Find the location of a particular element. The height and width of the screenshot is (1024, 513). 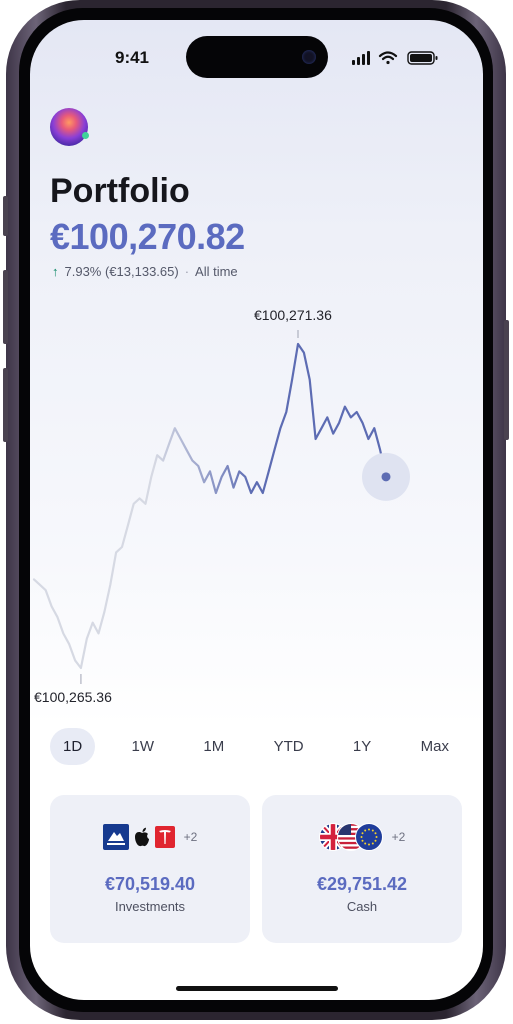

dynamic-island is located at coordinates (257, 57).